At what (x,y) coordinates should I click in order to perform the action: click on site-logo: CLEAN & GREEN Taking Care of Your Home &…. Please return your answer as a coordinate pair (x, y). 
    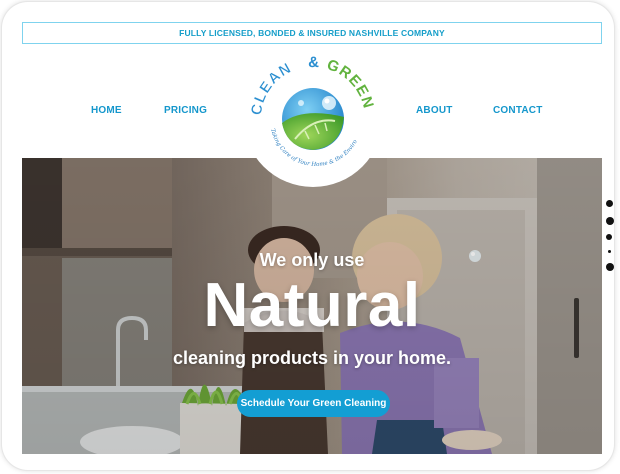
    Looking at the image, I should click on (313, 117).